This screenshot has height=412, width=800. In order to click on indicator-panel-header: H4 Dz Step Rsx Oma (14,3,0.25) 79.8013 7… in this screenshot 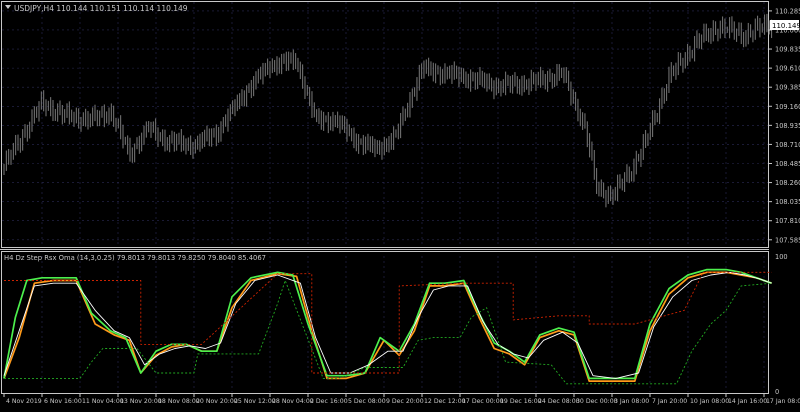, I will do `click(135, 258)`.